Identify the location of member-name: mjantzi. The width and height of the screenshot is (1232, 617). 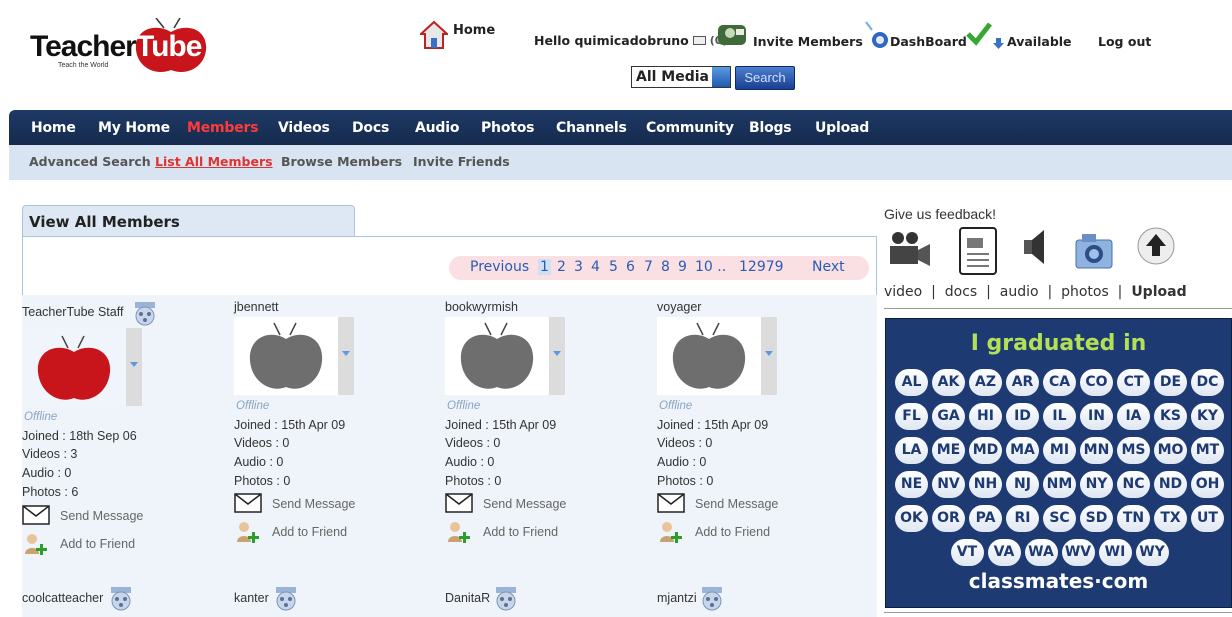
(677, 598).